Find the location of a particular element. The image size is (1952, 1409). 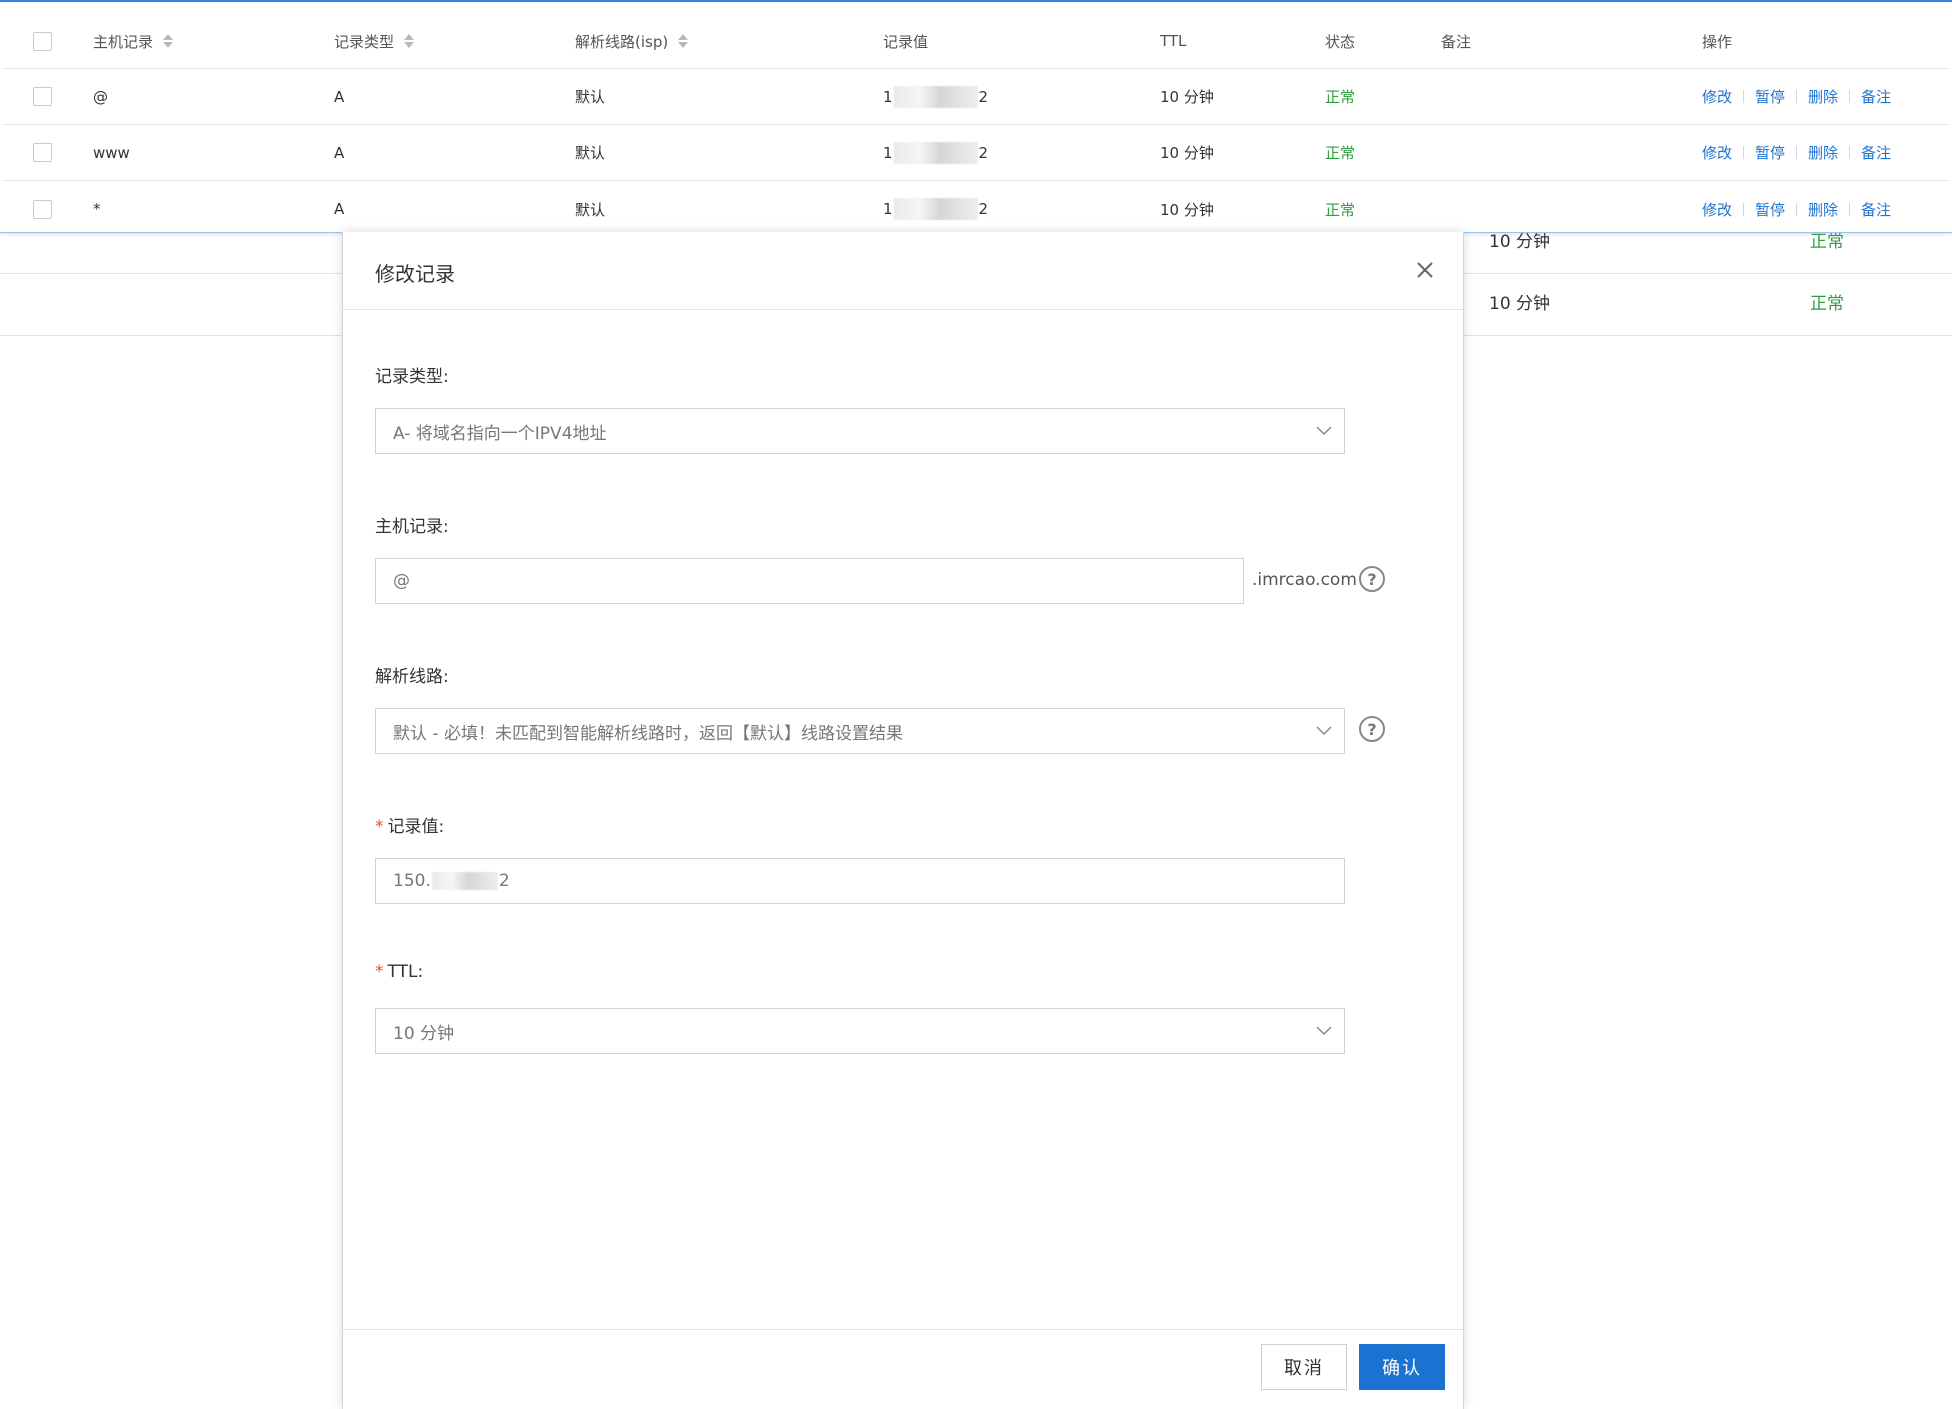

line-select: 默认 - 必填！未匹配到智能解析线路时，返回【默认】线路设置结果 is located at coordinates (860, 731).